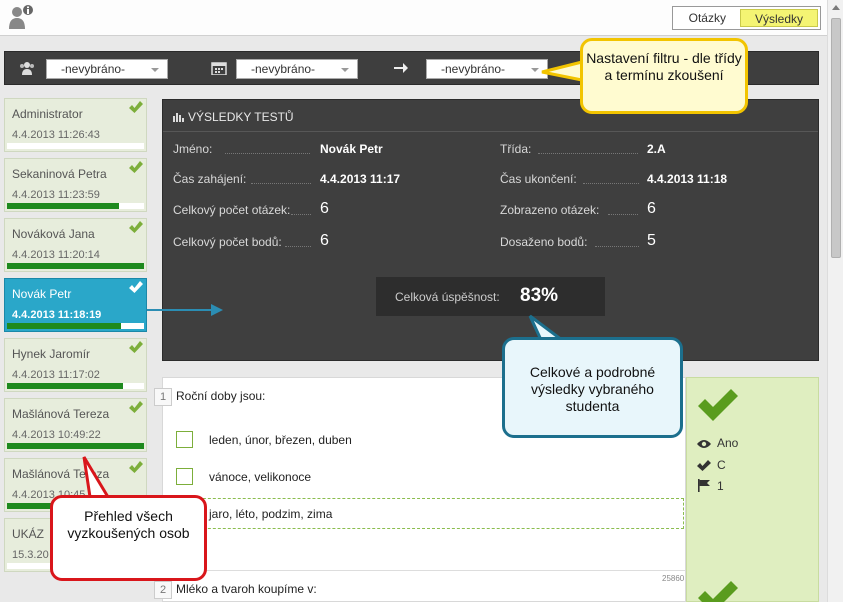 The image size is (843, 602). What do you see at coordinates (516, 149) in the screenshot?
I see `class-label: Třída:` at bounding box center [516, 149].